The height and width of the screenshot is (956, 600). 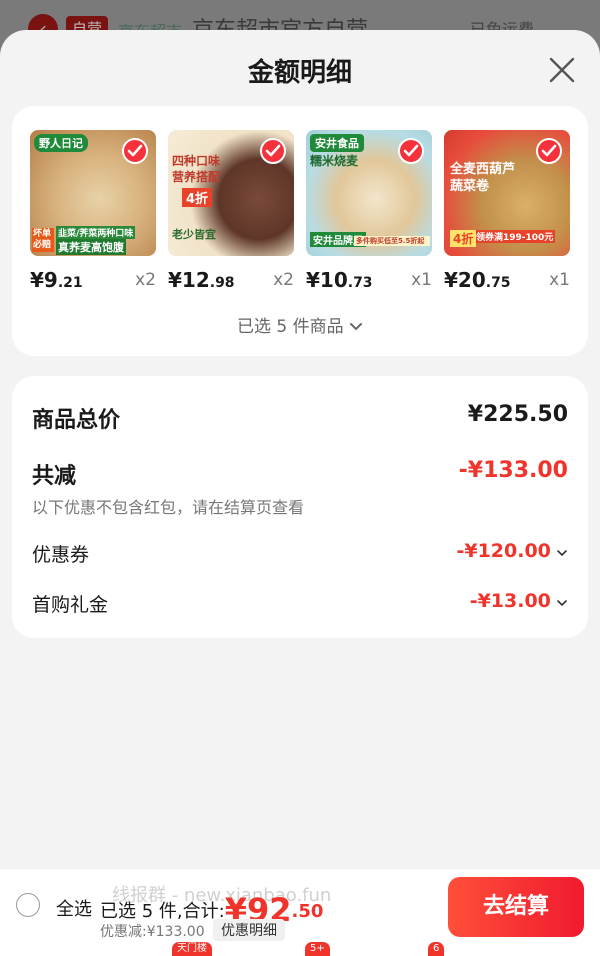 I want to click on product-flavor-label: 蔬菜卷, so click(x=470, y=186).